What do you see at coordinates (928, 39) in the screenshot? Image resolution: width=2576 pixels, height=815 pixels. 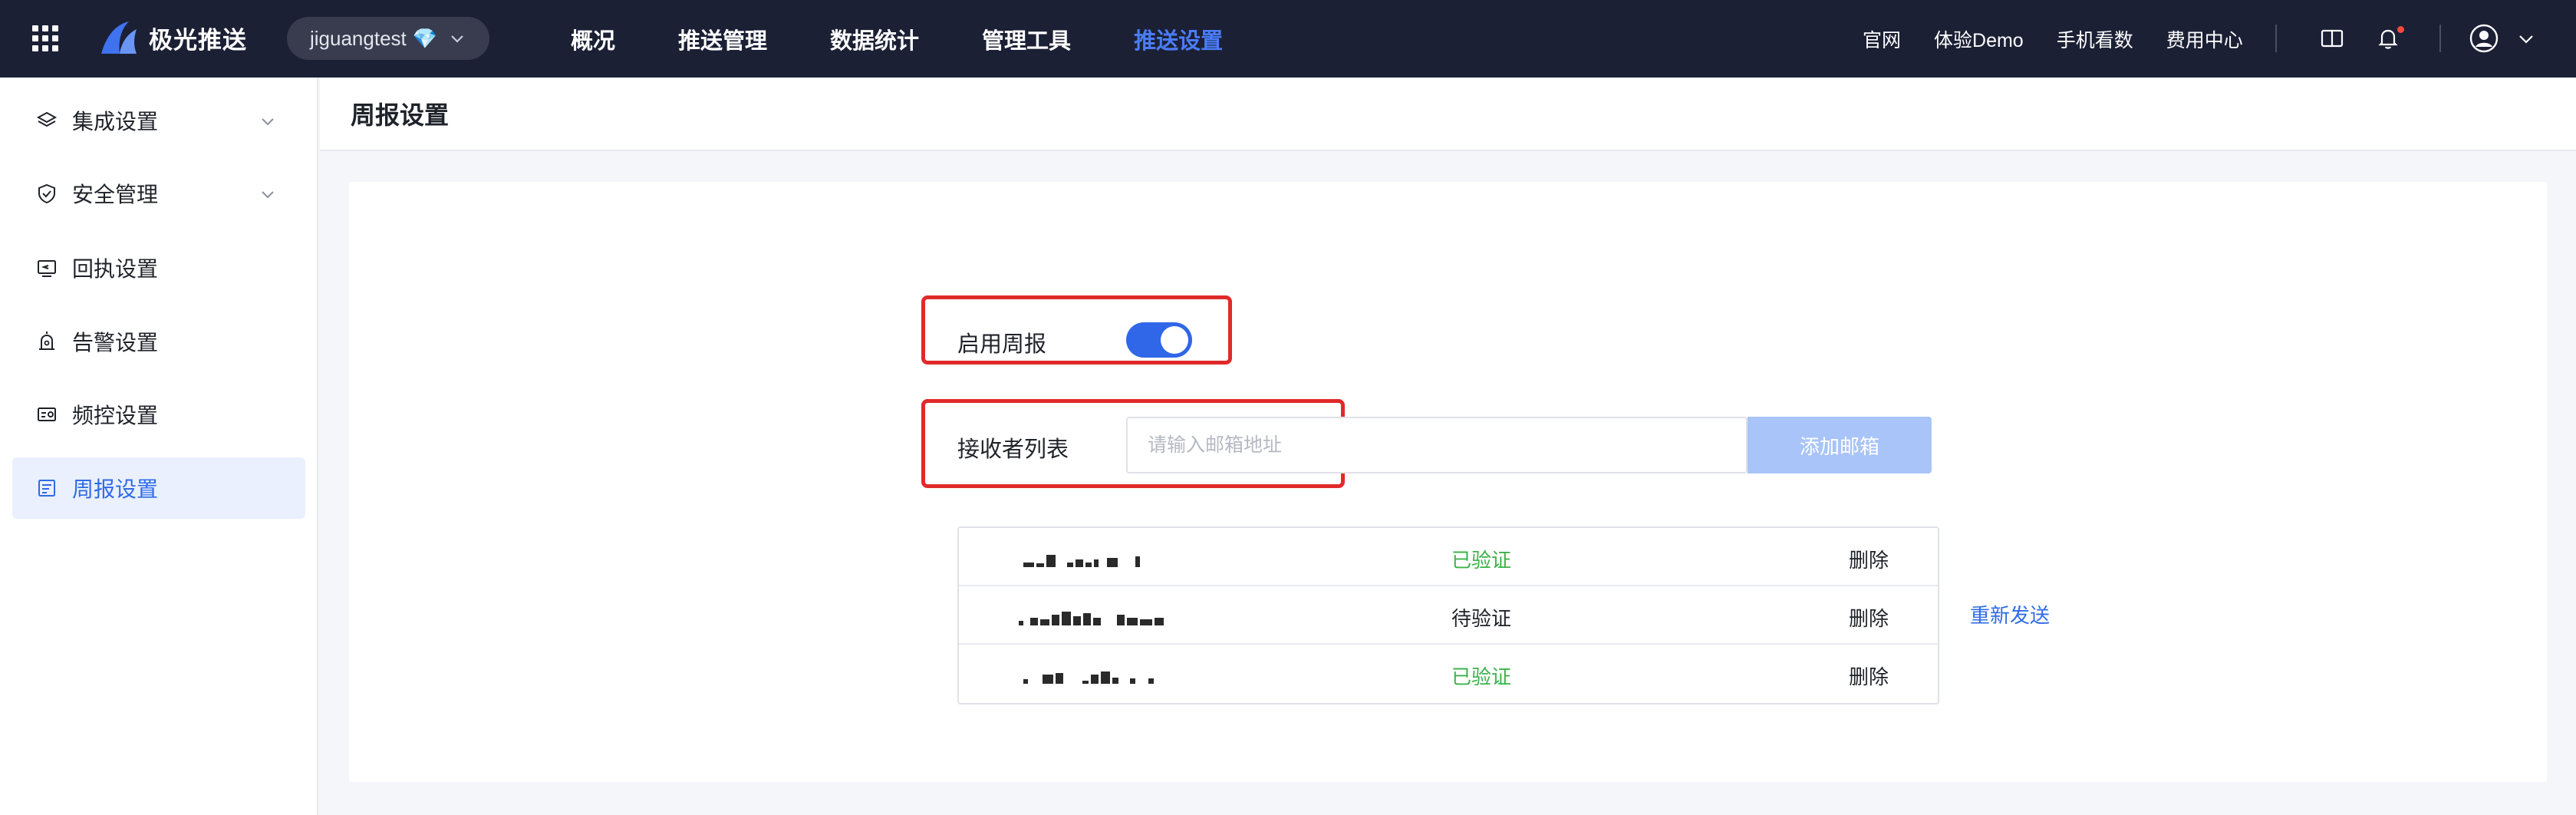 I see `main-nav: 概况 推送管理 数据统计 管理工具 推送设置` at bounding box center [928, 39].